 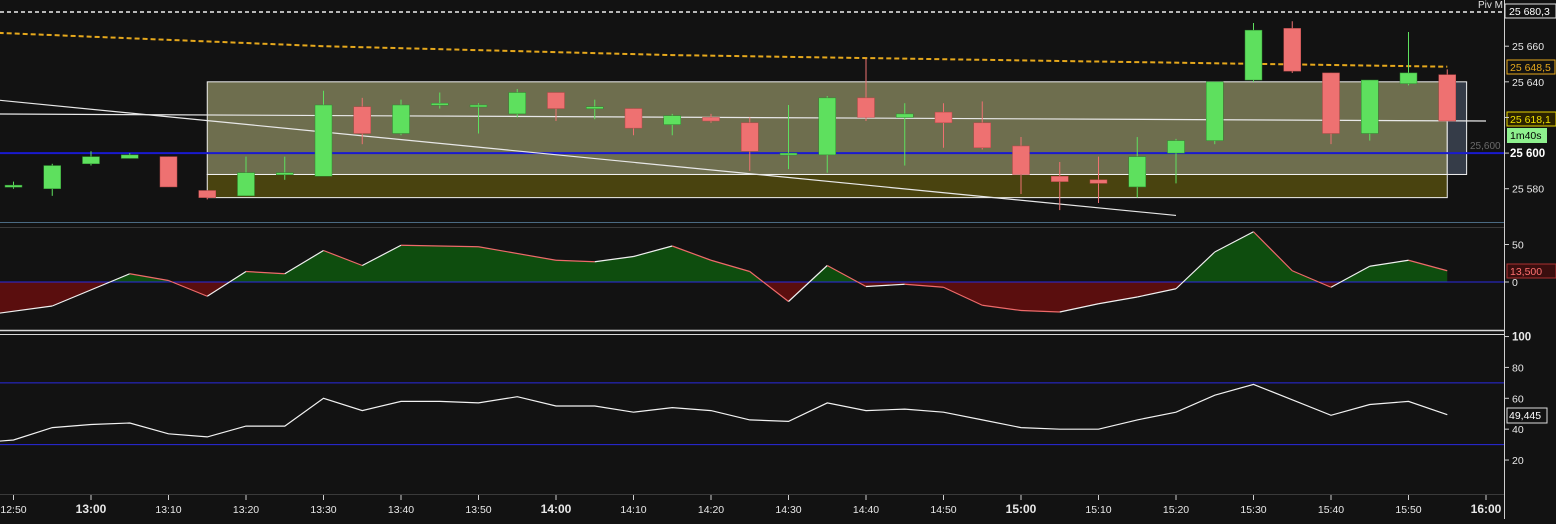 I want to click on time-tick-label: 13:20, so click(x=246, y=510).